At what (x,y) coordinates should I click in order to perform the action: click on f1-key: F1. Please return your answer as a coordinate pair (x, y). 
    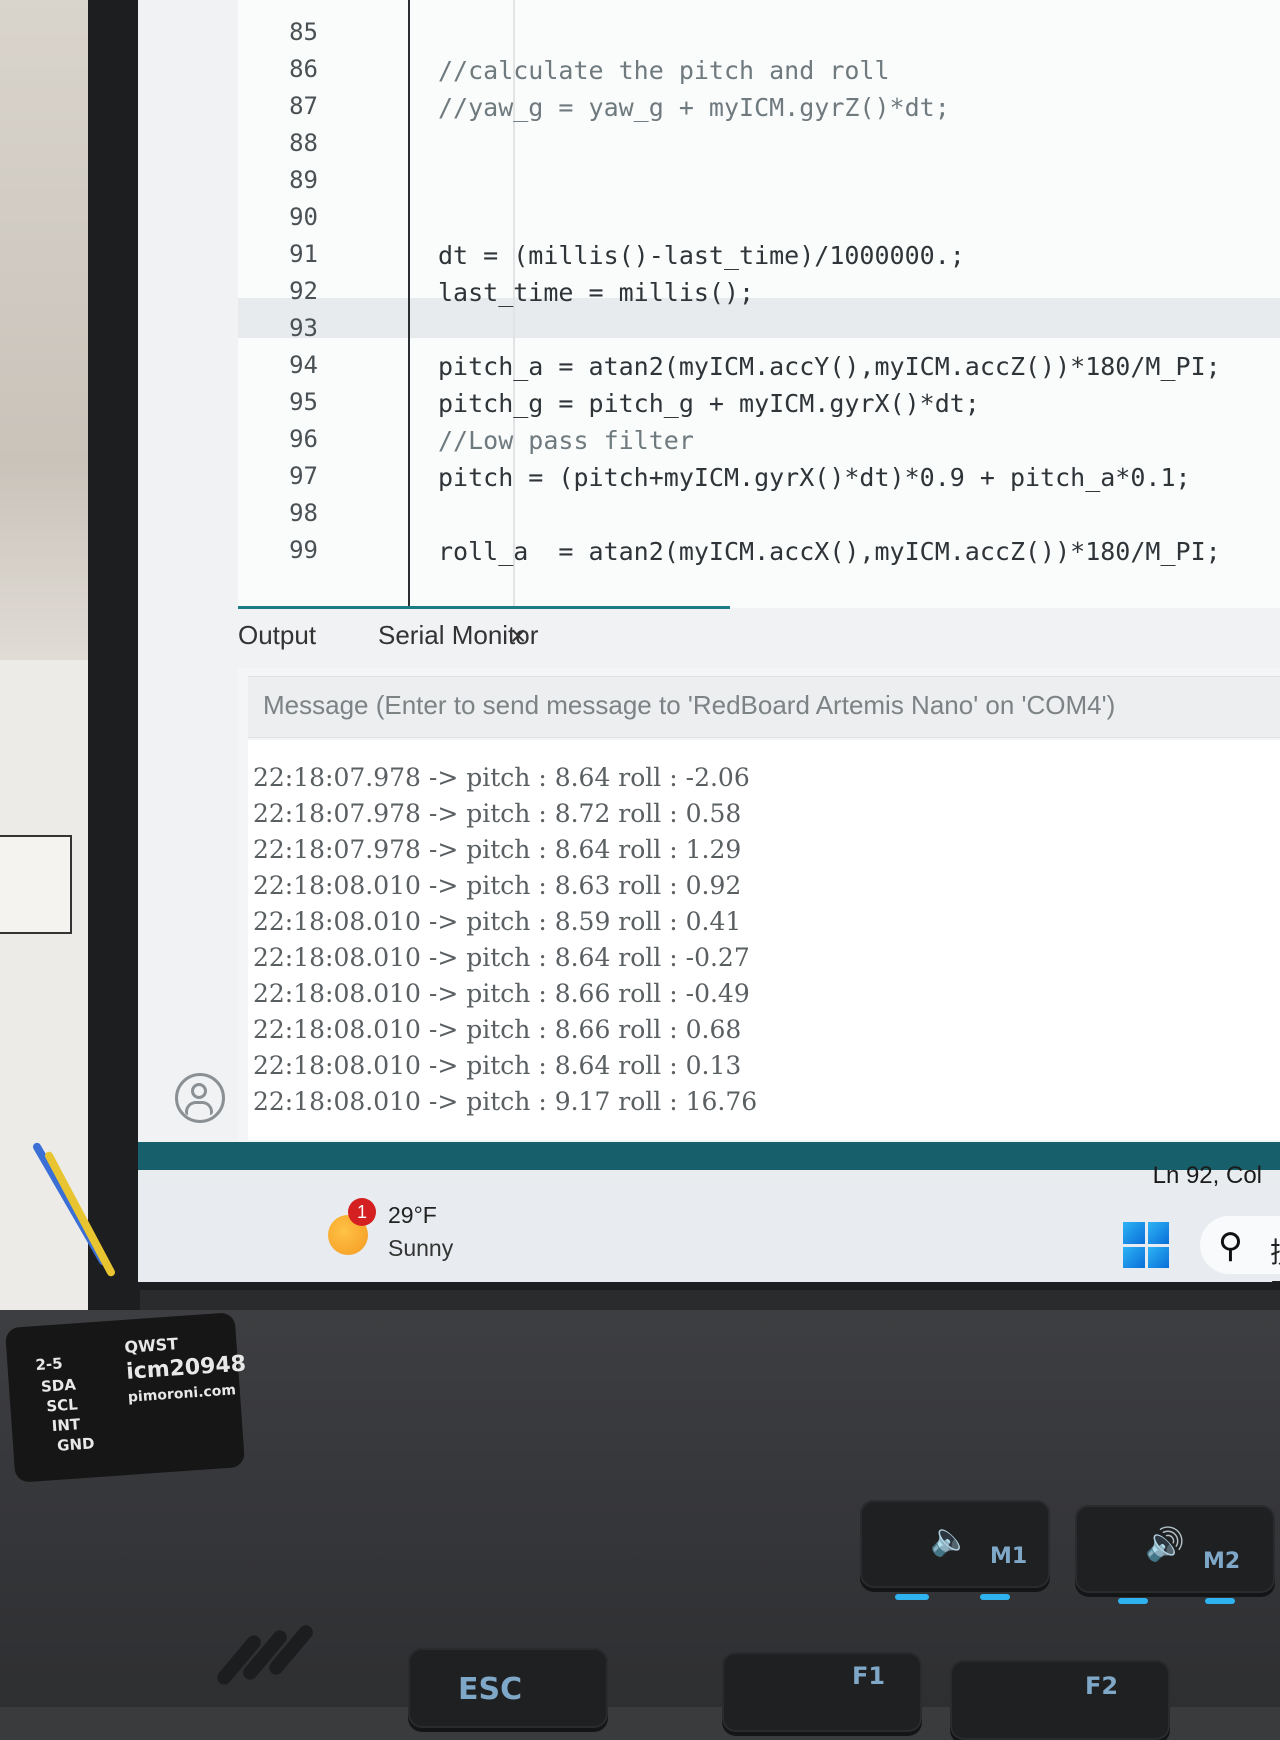
    Looking at the image, I should click on (822, 1692).